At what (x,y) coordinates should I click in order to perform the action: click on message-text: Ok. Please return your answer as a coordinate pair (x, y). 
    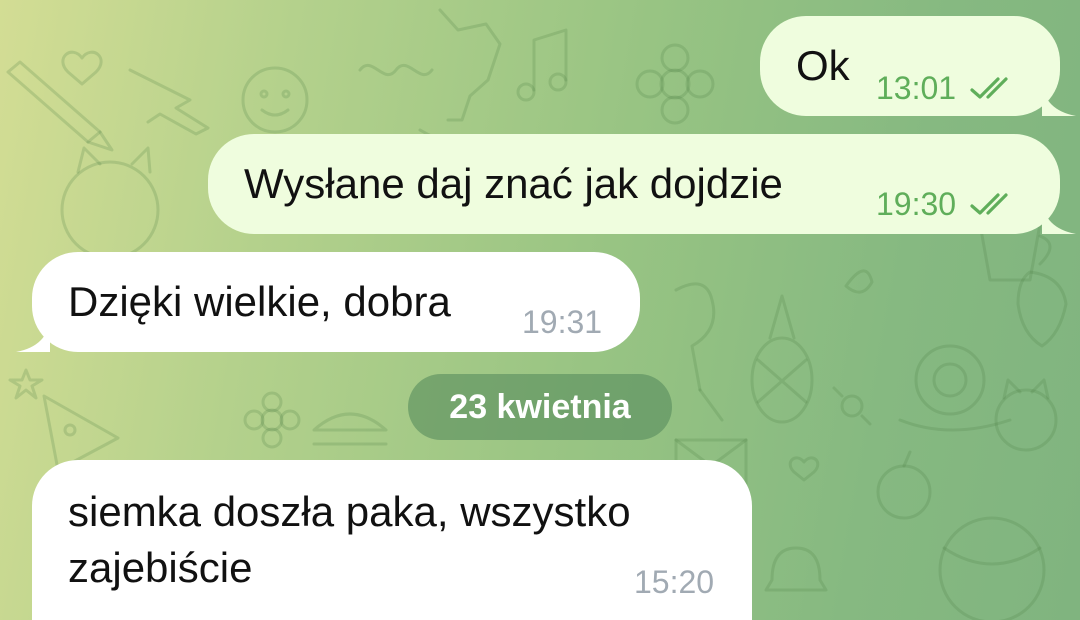
    Looking at the image, I should click on (823, 65).